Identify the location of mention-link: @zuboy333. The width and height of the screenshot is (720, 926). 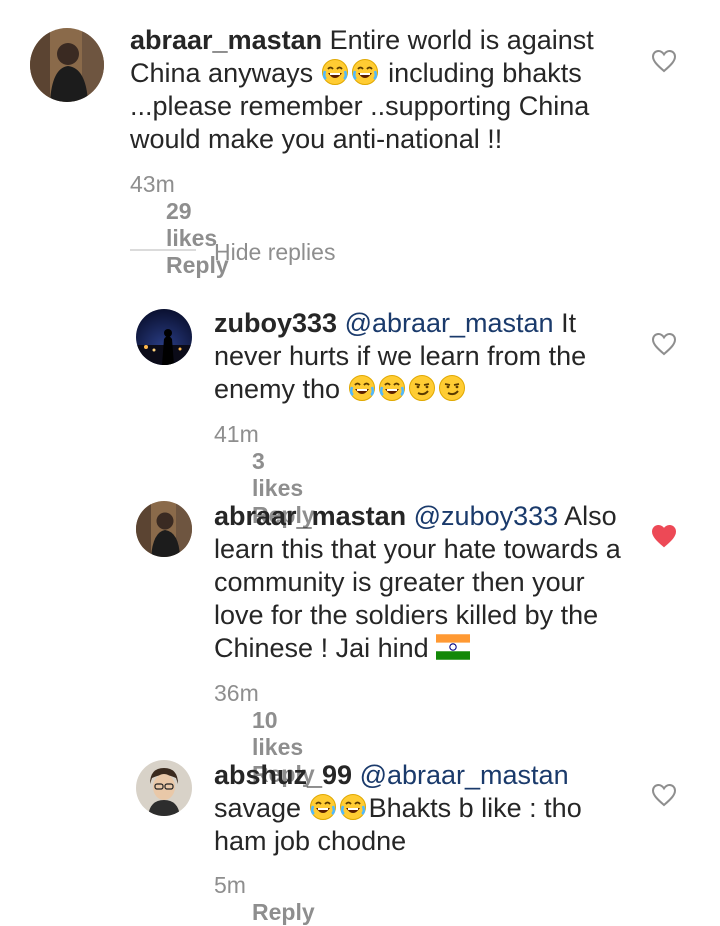
(486, 516).